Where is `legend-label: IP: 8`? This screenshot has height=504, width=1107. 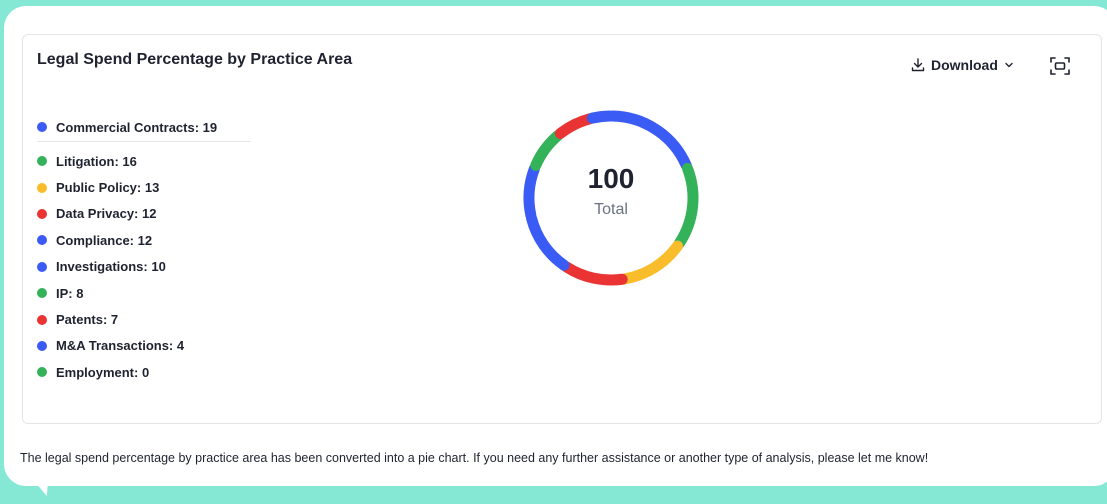 legend-label: IP: 8 is located at coordinates (70, 293).